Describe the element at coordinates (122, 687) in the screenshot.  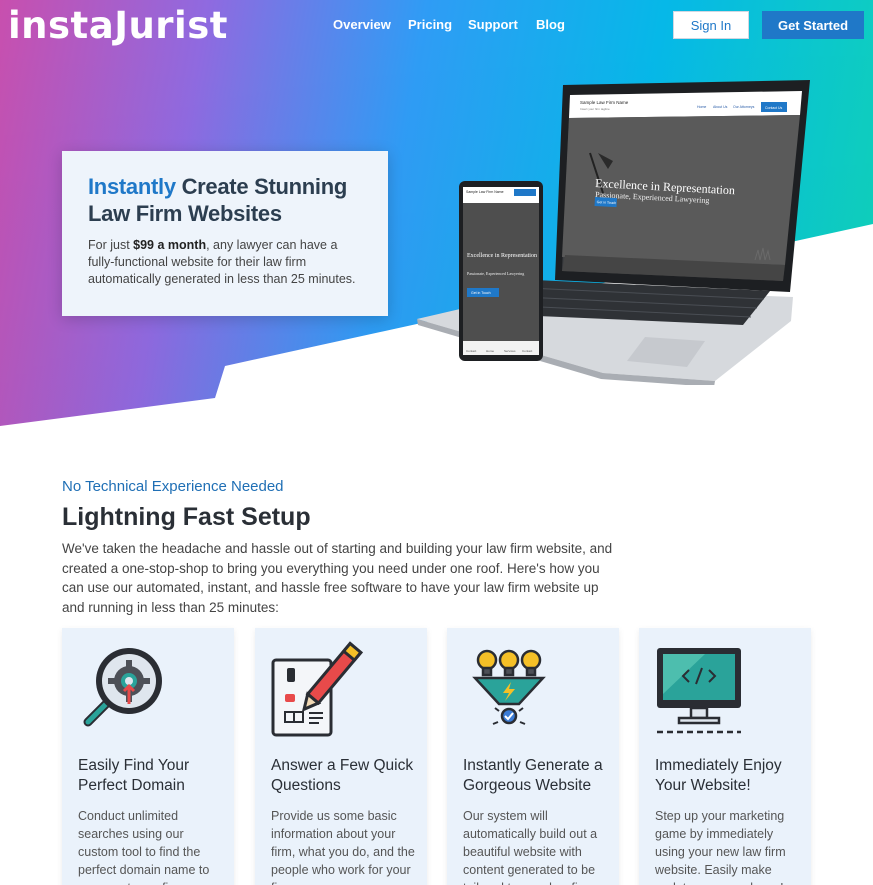
I see `domain-search-icon` at that location.